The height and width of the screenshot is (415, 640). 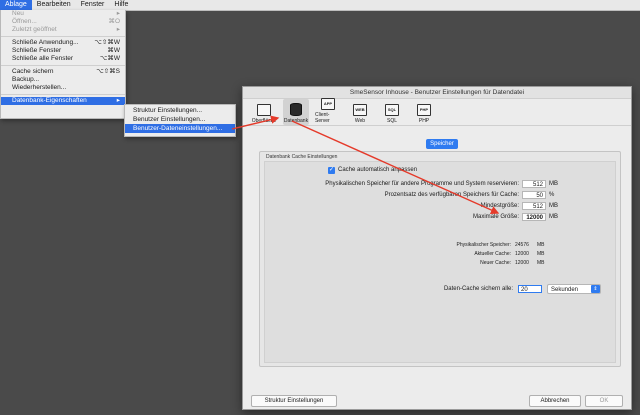 I want to click on window-icon, so click(x=264, y=110).